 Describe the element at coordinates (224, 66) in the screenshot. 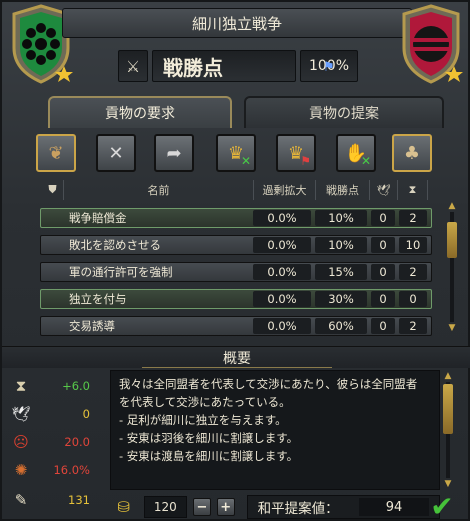

I see `war-score-label: 戦勝点` at that location.